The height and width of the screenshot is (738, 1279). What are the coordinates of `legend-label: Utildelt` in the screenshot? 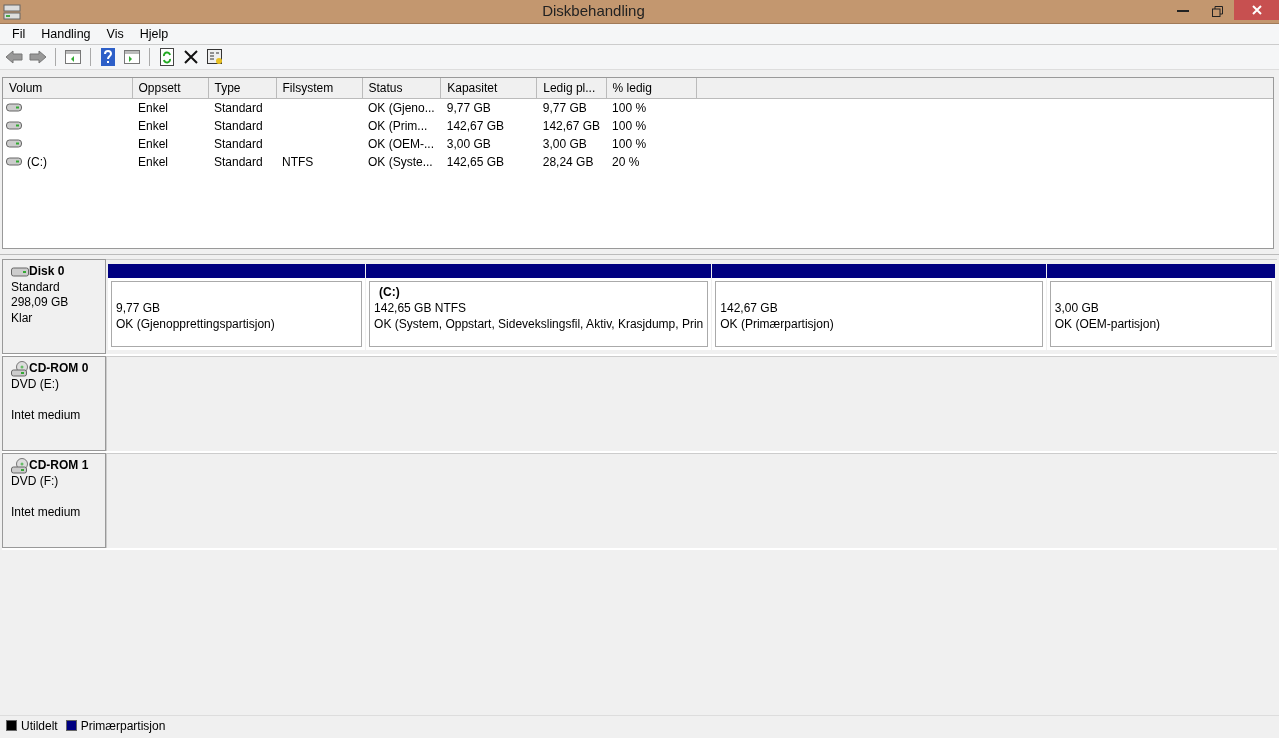 It's located at (39, 726).